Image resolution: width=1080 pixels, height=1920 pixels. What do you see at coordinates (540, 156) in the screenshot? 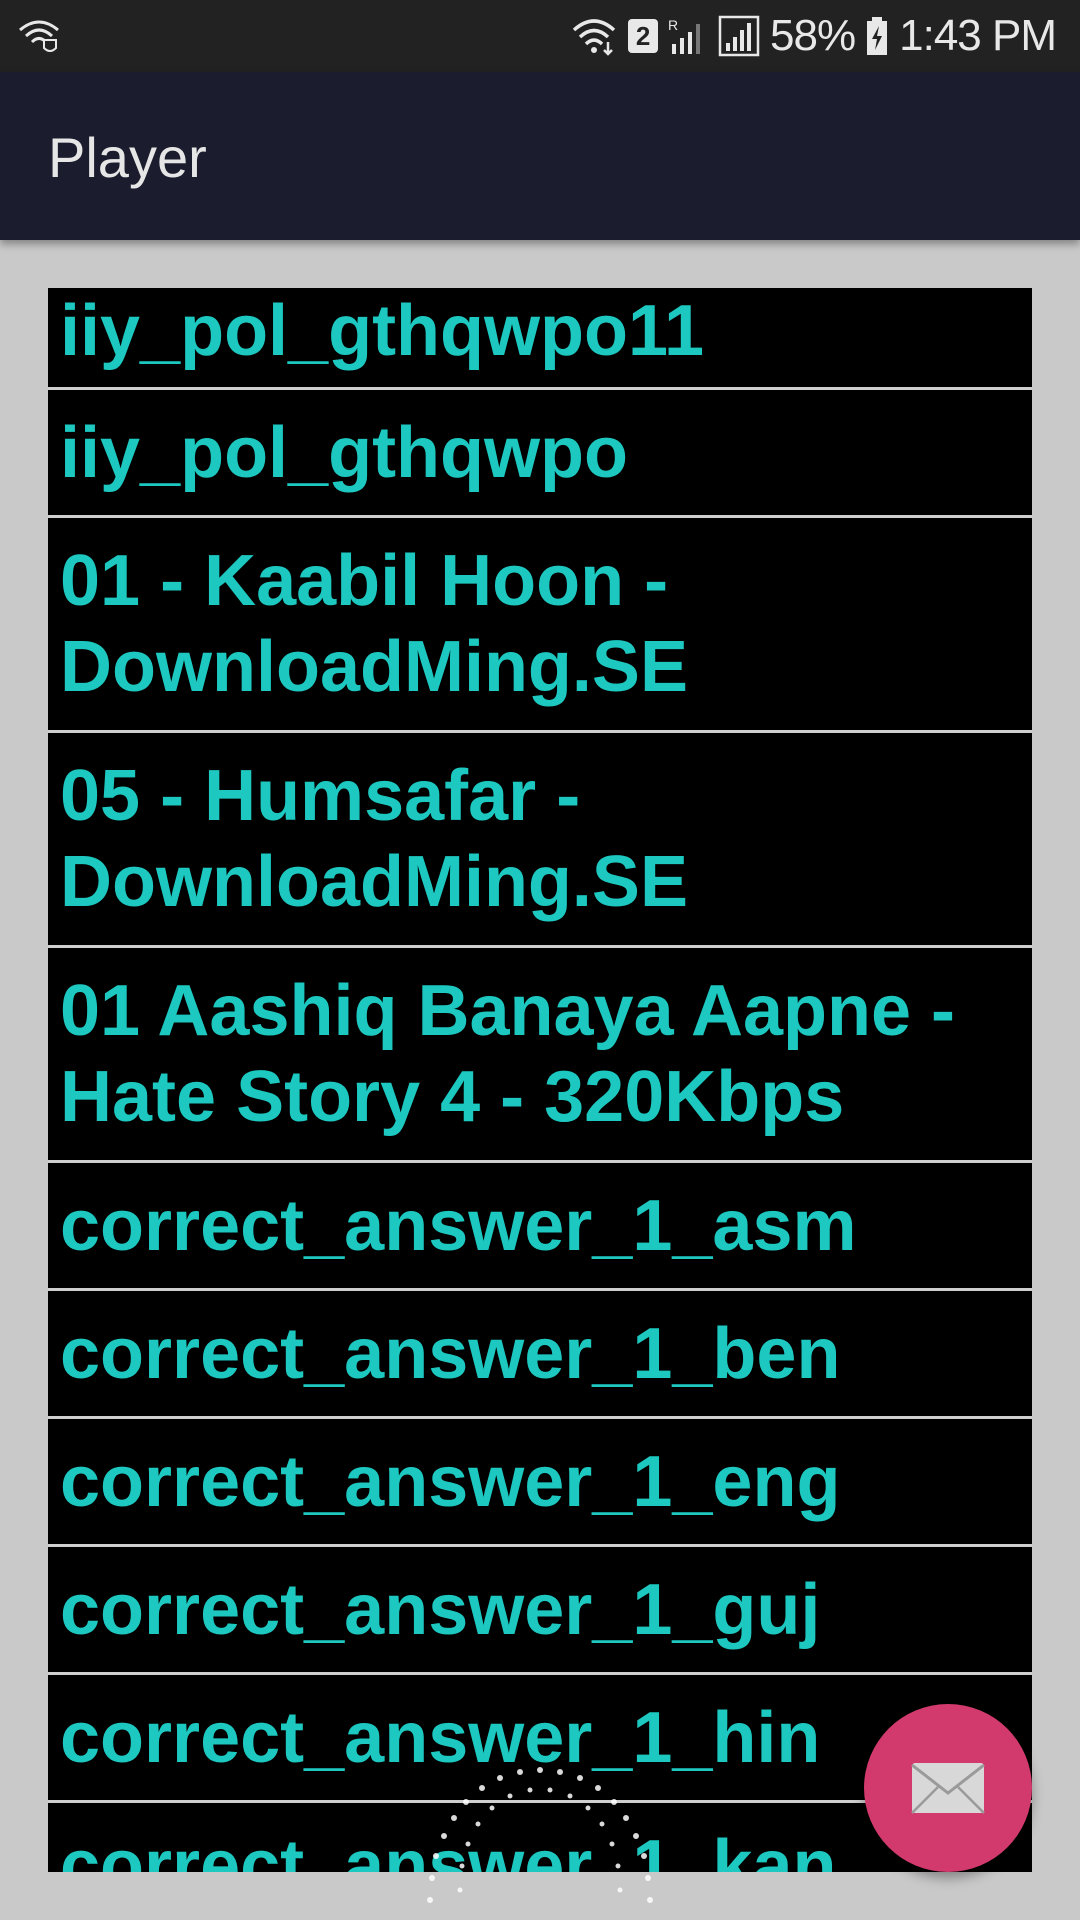
I see `app-bar: Player` at bounding box center [540, 156].